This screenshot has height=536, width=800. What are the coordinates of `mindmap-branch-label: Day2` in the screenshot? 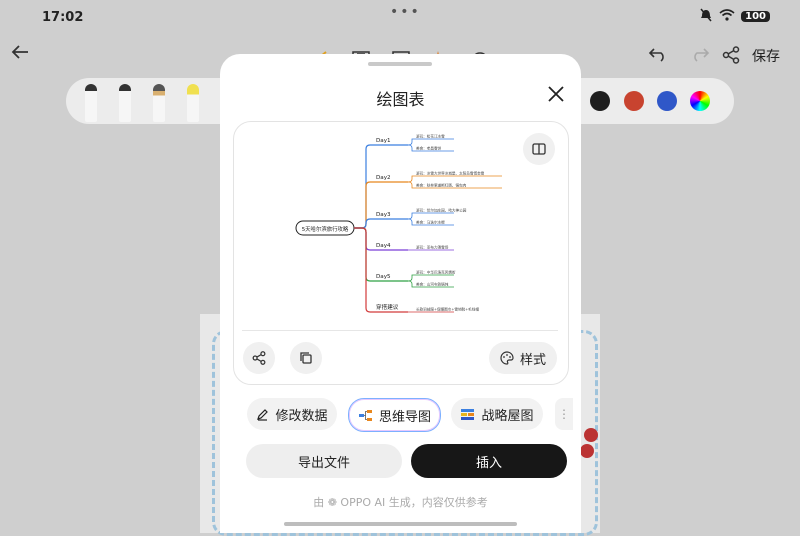 It's located at (383, 178).